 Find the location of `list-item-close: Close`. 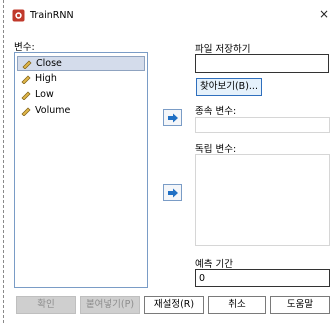

list-item-close: Close is located at coordinates (81, 63).